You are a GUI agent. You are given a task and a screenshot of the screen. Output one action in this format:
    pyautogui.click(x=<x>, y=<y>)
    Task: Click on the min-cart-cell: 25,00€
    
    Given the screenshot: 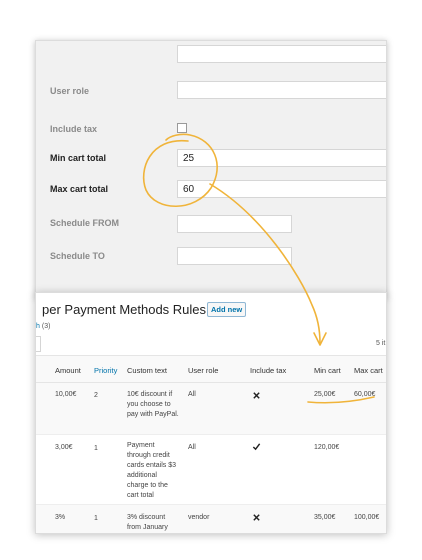 What is the action you would take?
    pyautogui.click(x=325, y=394)
    